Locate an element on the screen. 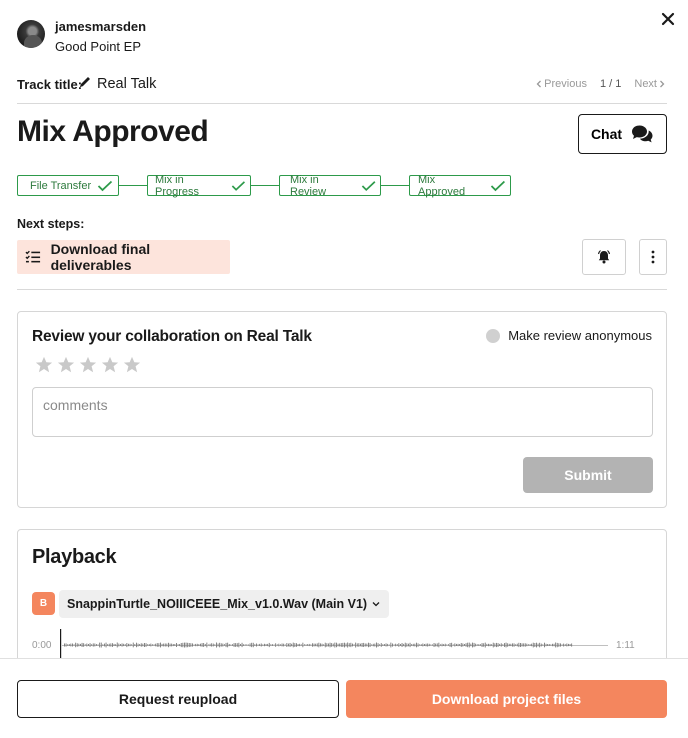 The image size is (688, 738). anonymous-label: Make review anonymous is located at coordinates (580, 335).